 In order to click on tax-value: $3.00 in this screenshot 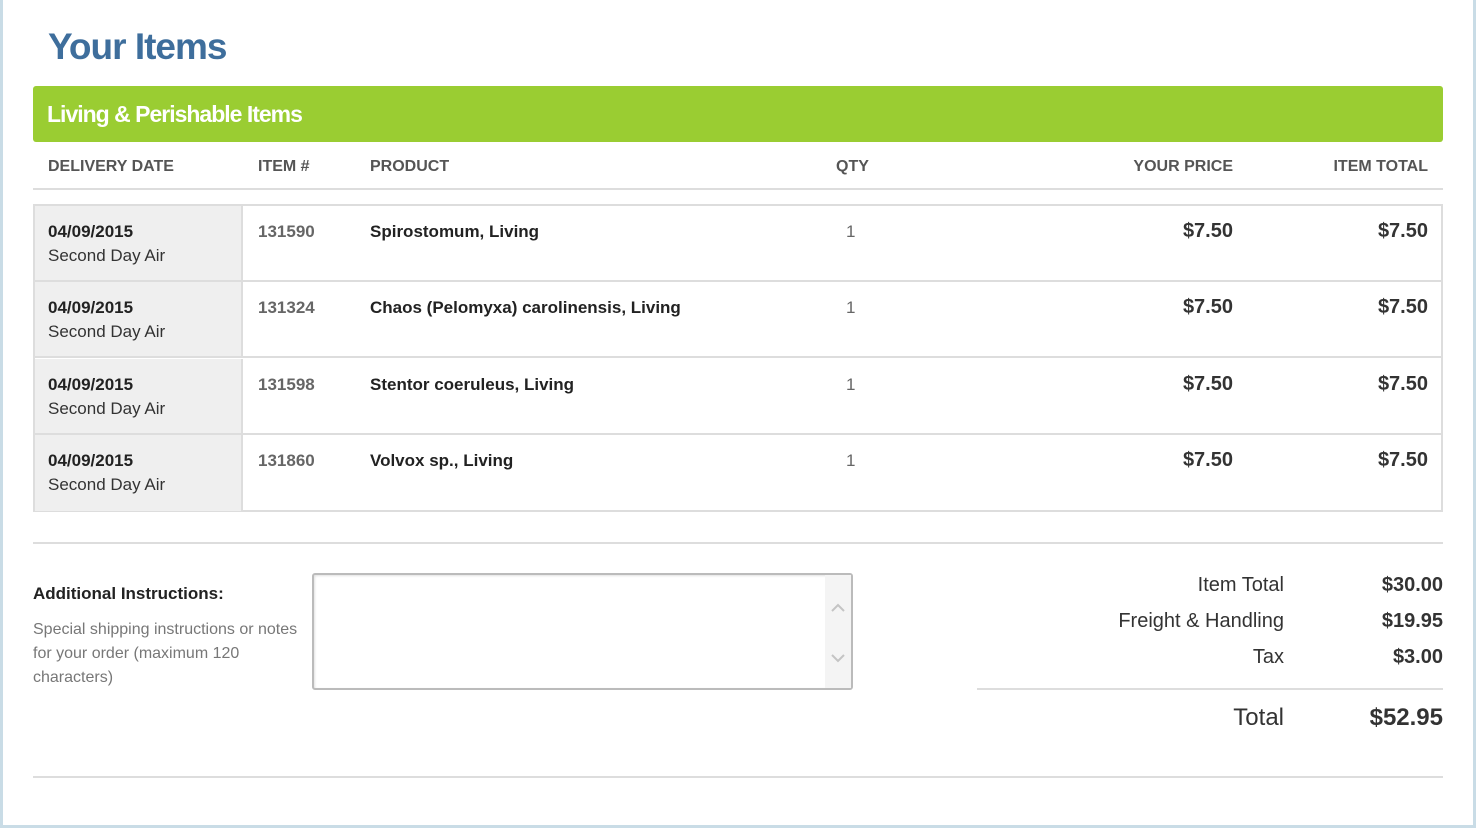, I will do `click(1417, 657)`.